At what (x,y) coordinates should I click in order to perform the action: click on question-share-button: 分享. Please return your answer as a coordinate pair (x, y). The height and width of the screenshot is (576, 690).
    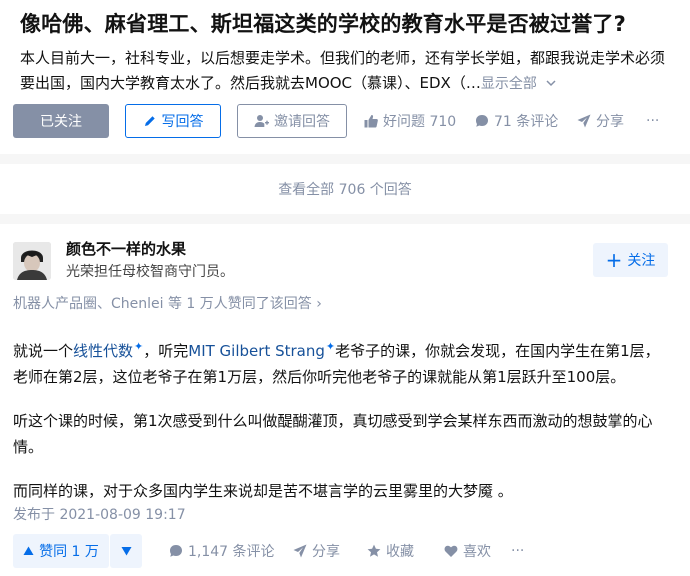
    Looking at the image, I should click on (600, 121).